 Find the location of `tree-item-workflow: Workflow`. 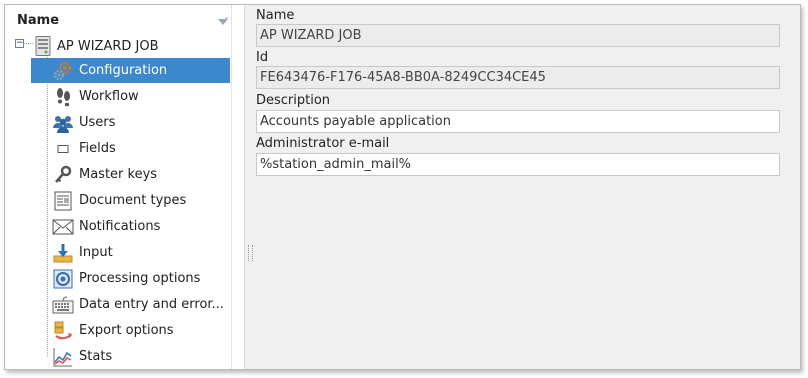

tree-item-workflow: Workflow is located at coordinates (130, 96).